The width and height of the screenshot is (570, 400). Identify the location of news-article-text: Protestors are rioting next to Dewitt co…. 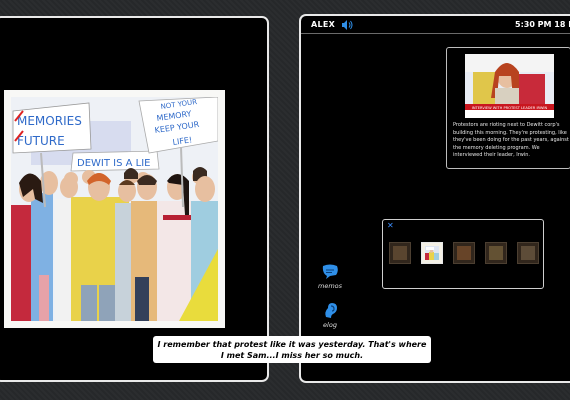
(511, 140).